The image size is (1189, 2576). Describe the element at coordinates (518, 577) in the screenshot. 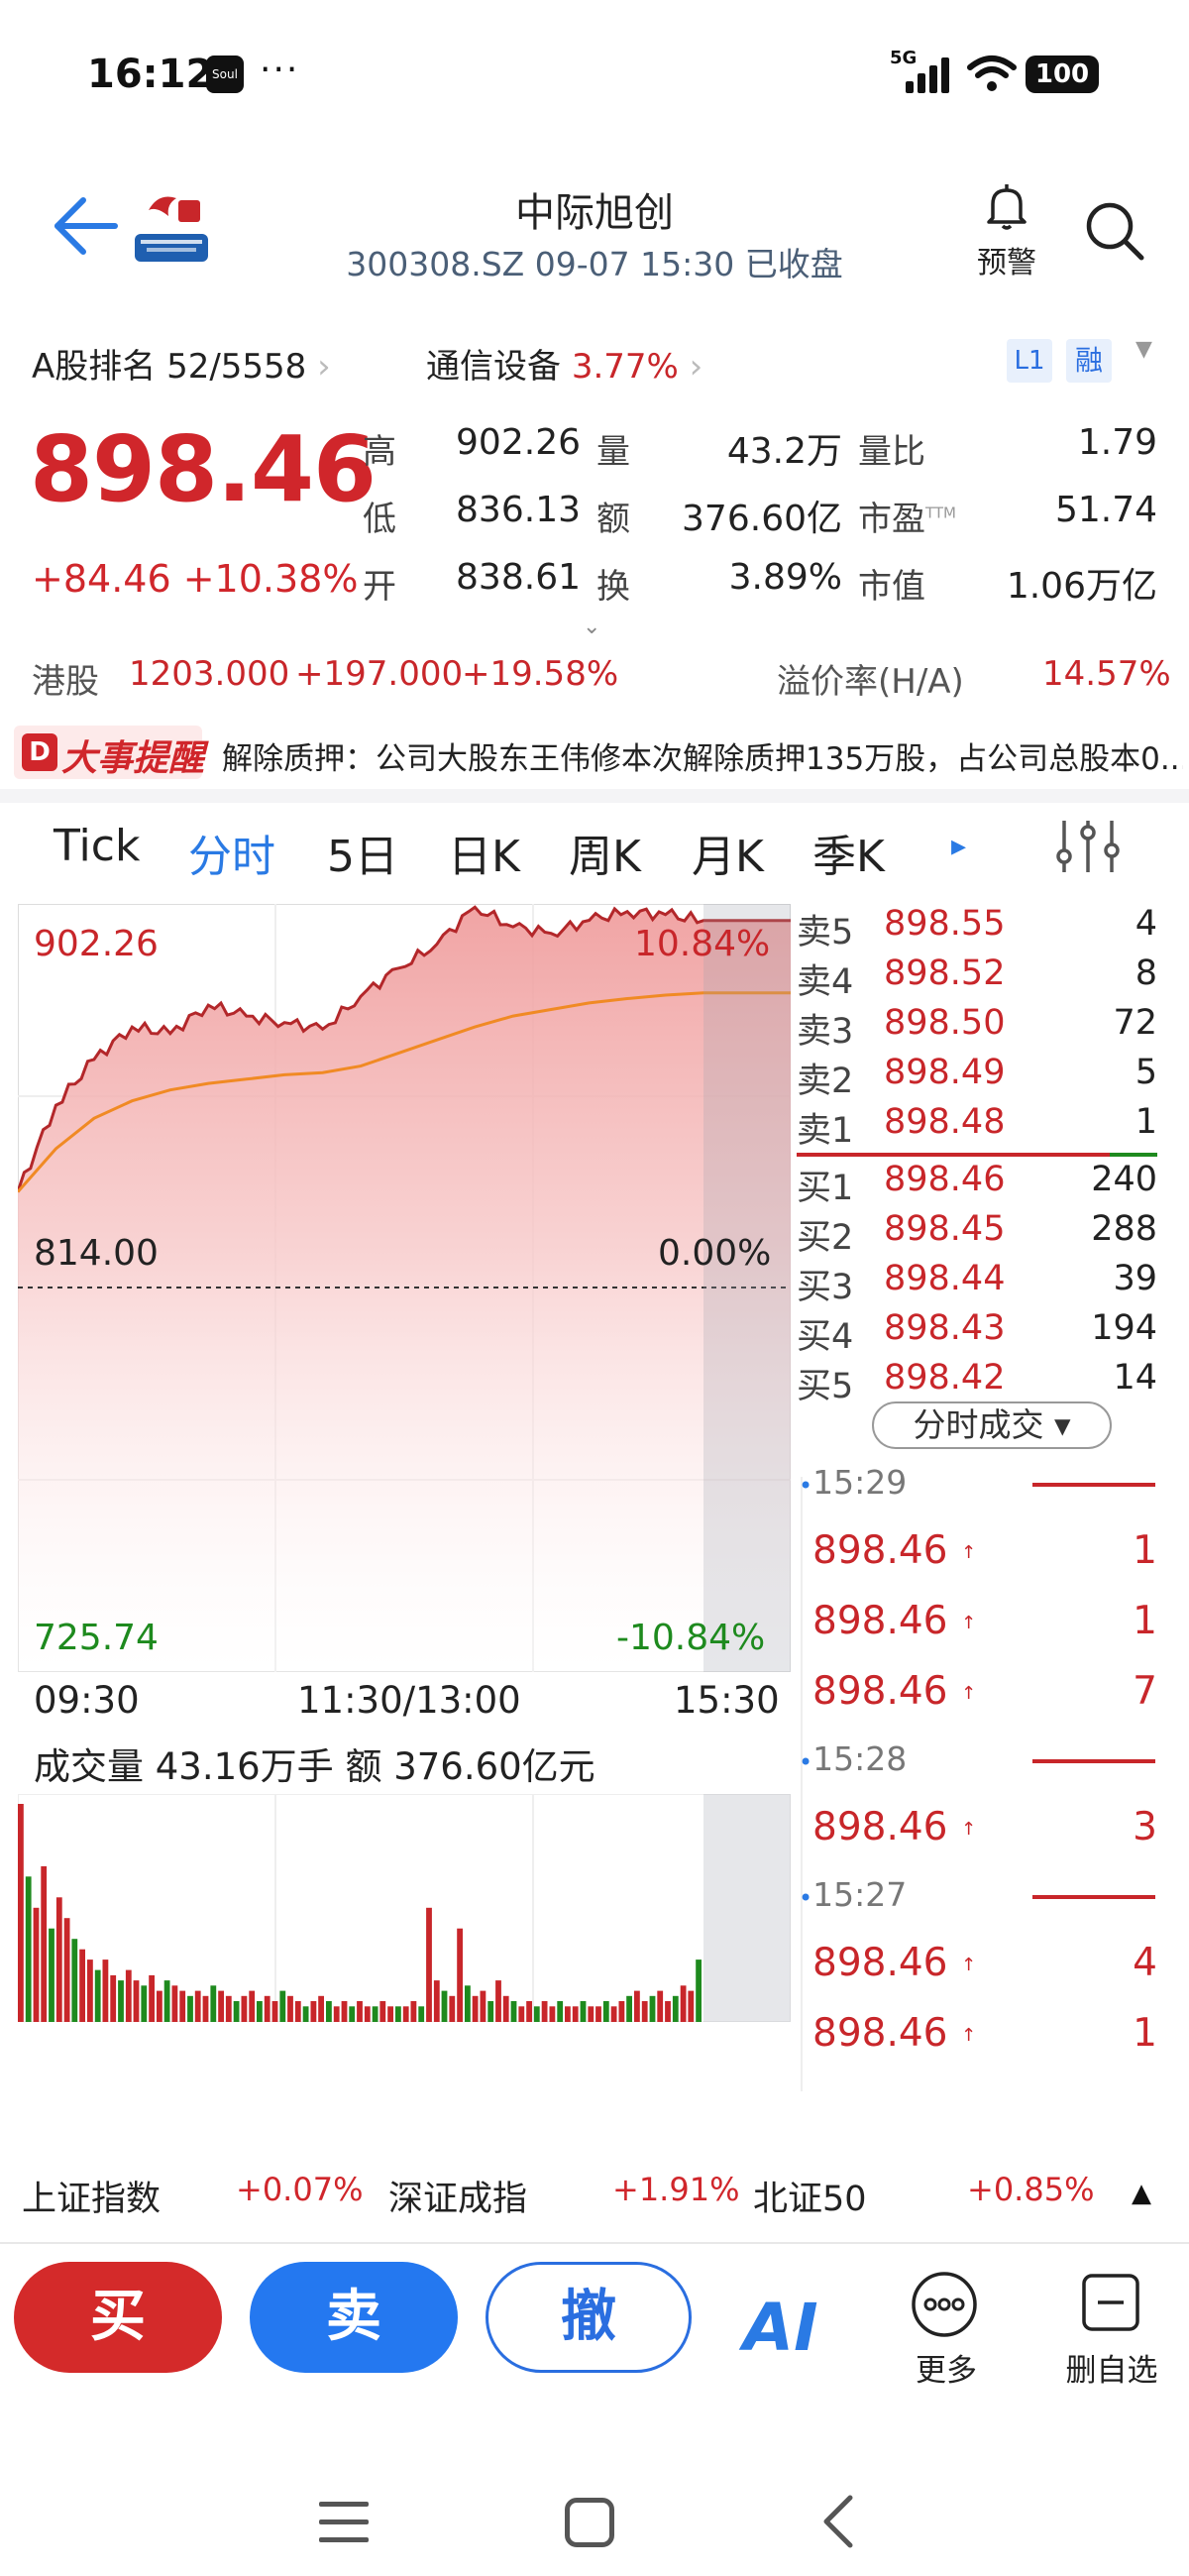

I see `stat-value-open: 838.61` at that location.